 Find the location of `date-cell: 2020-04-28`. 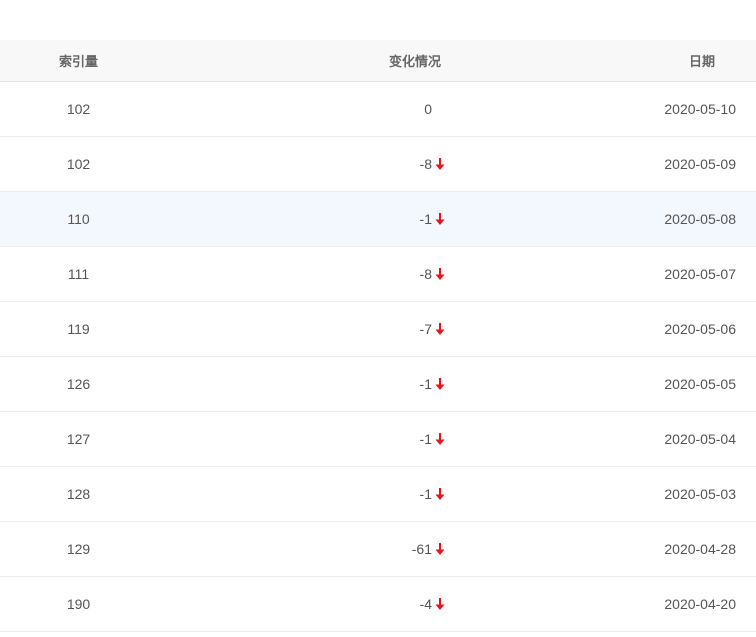

date-cell: 2020-04-28 is located at coordinates (700, 549).